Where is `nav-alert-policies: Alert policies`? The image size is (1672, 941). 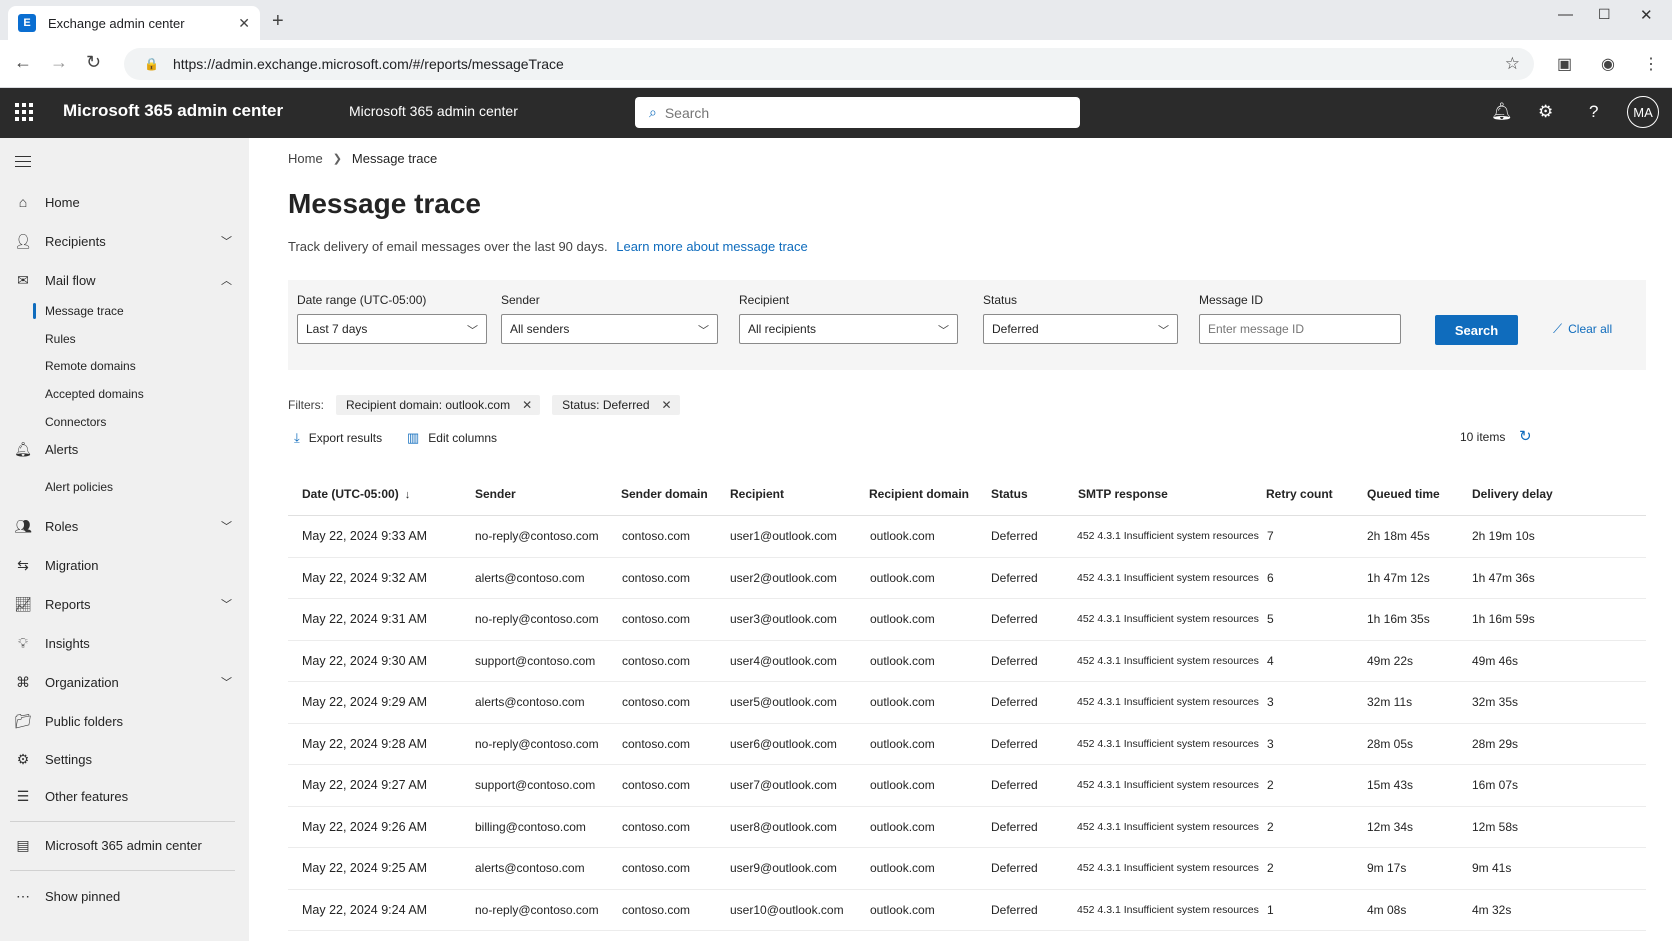 nav-alert-policies: Alert policies is located at coordinates (124, 487).